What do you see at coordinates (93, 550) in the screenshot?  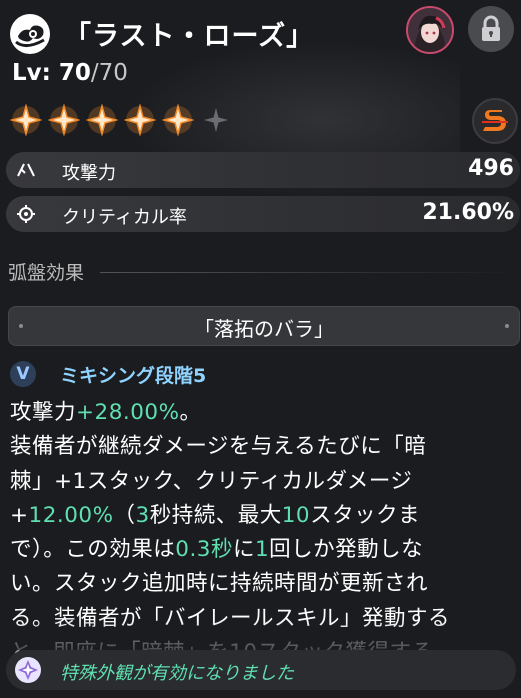 I see `description-text: で）。この効果は` at bounding box center [93, 550].